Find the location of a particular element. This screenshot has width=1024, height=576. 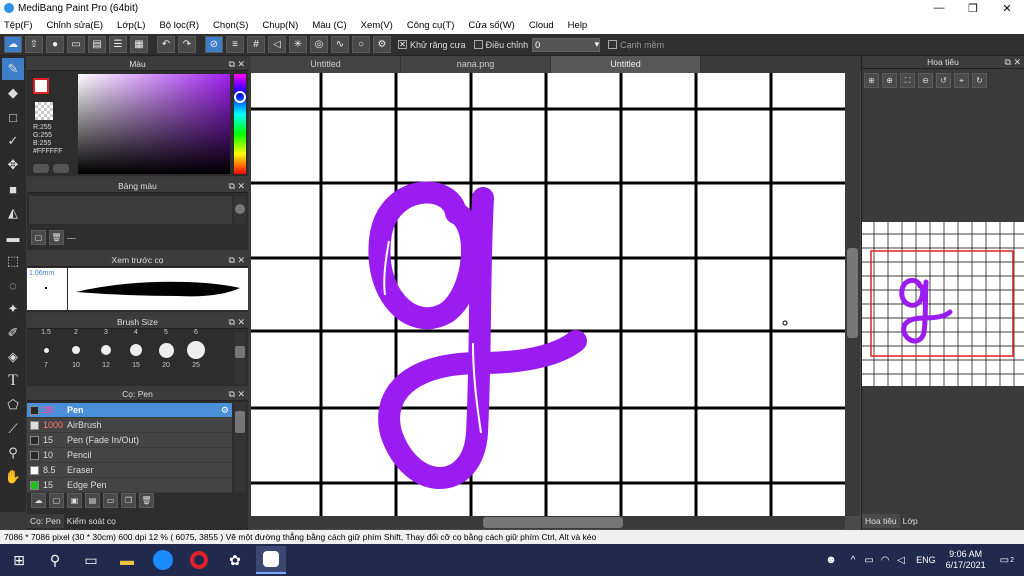

hand-tool-icon: ✋ is located at coordinates (13, 477).